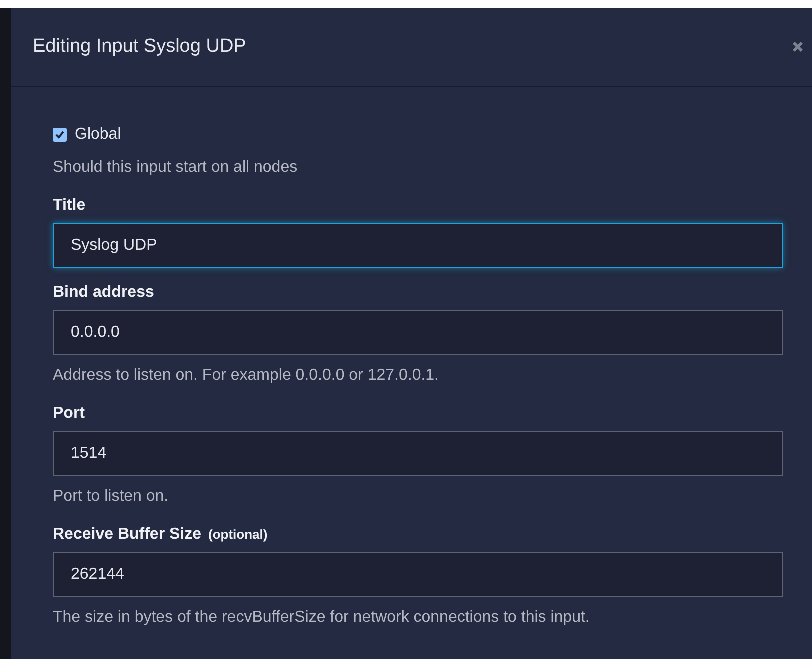 The height and width of the screenshot is (659, 812). Describe the element at coordinates (176, 168) in the screenshot. I see `help-text: Should this input start on all nodes` at that location.